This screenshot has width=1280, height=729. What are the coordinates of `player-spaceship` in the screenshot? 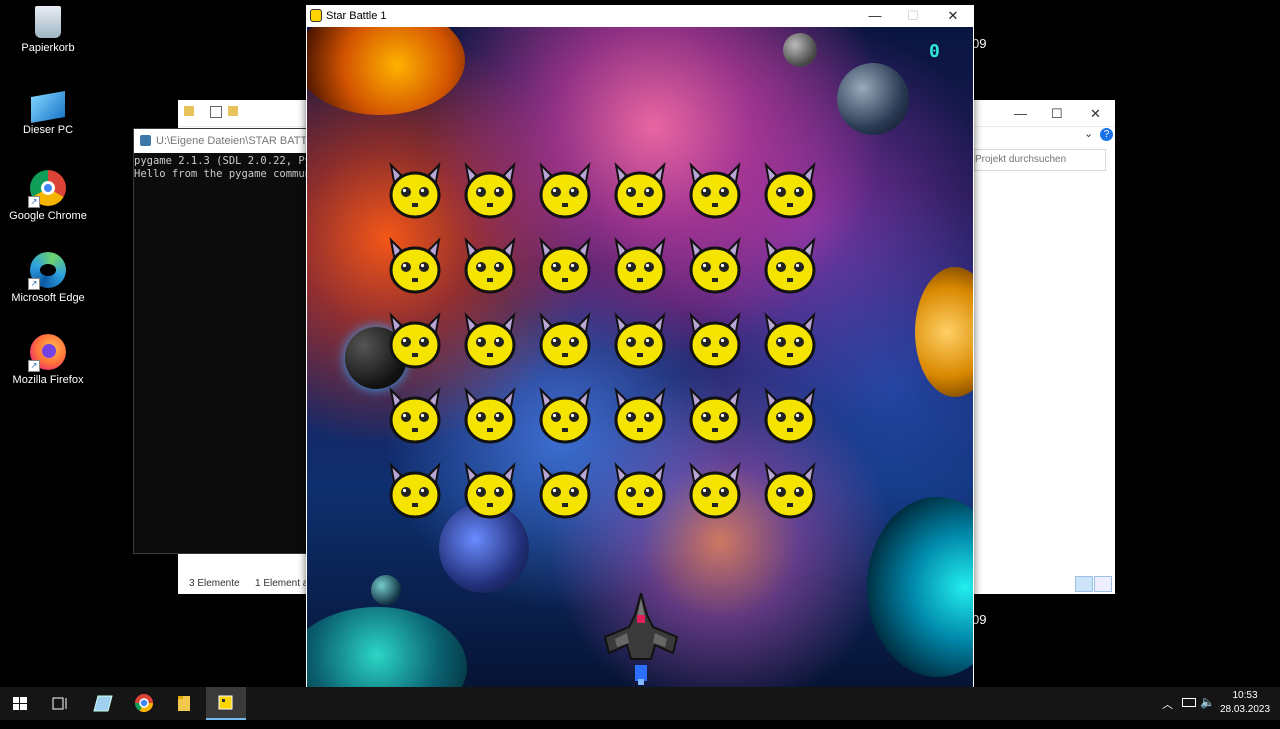 It's located at (641, 638).